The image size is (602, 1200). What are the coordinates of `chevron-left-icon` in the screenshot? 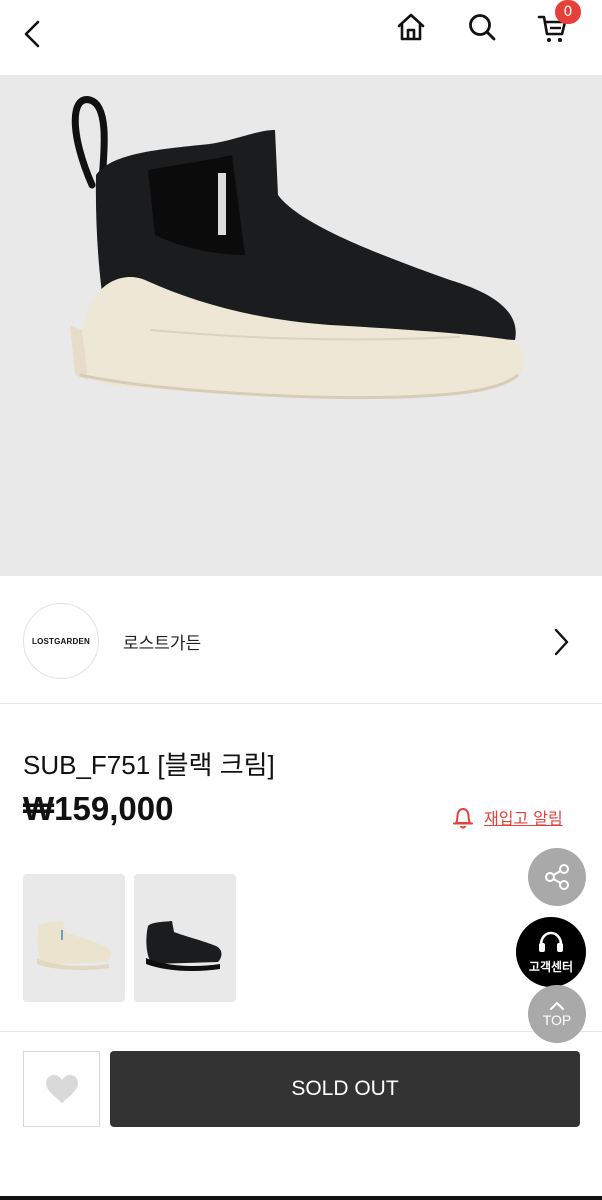 It's located at (32, 34).